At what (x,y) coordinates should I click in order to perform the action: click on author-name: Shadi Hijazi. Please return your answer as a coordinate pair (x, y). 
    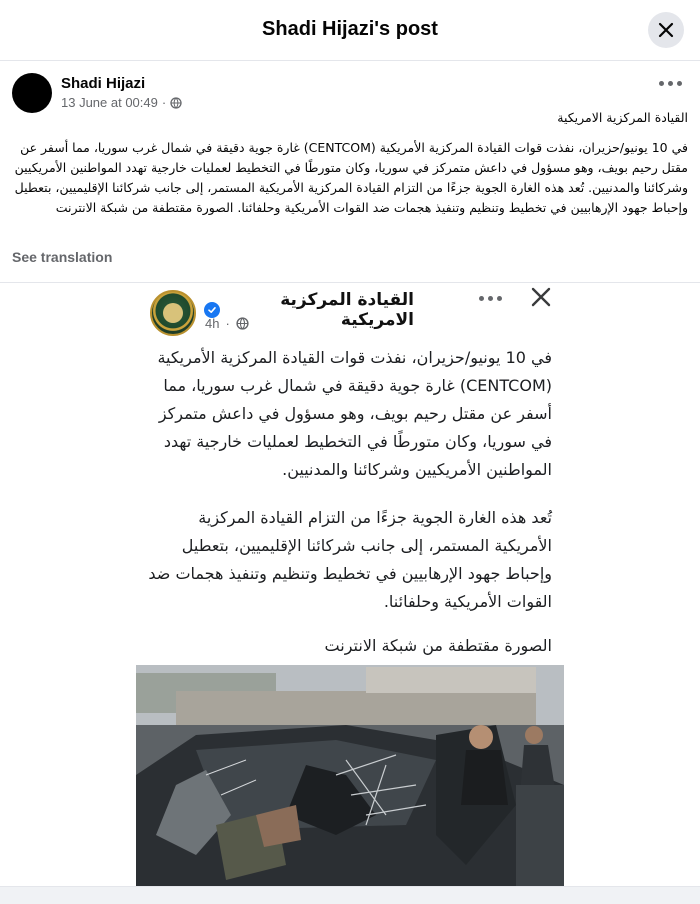
    Looking at the image, I should click on (103, 83).